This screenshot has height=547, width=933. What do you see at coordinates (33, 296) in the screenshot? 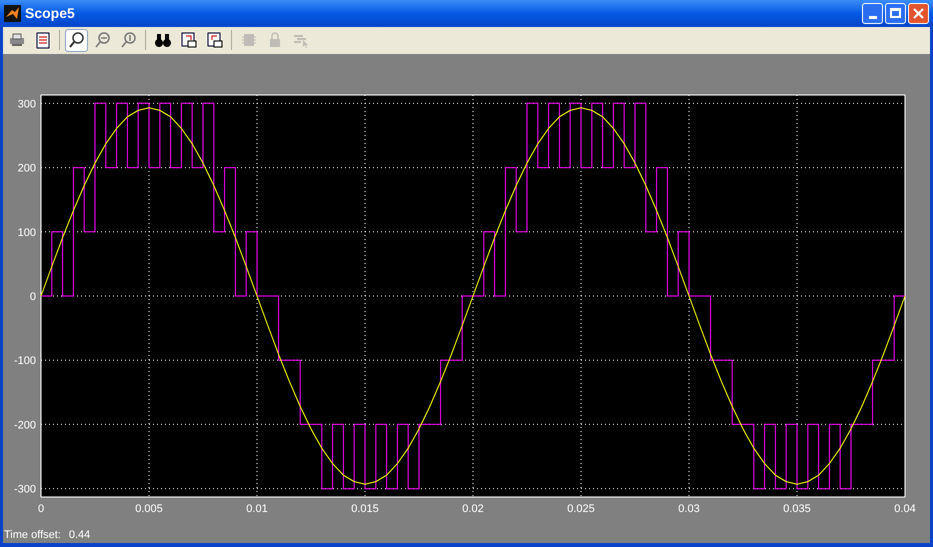
I see `y-tick-label: 0` at bounding box center [33, 296].